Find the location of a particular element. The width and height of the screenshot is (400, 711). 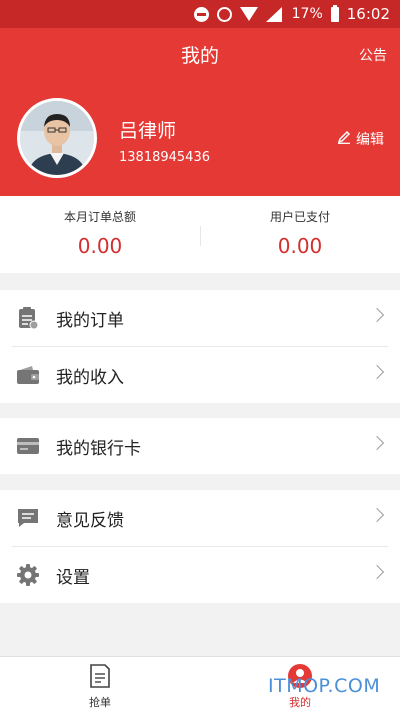

tab-grab-orders: 抢单 is located at coordinates (100, 684).